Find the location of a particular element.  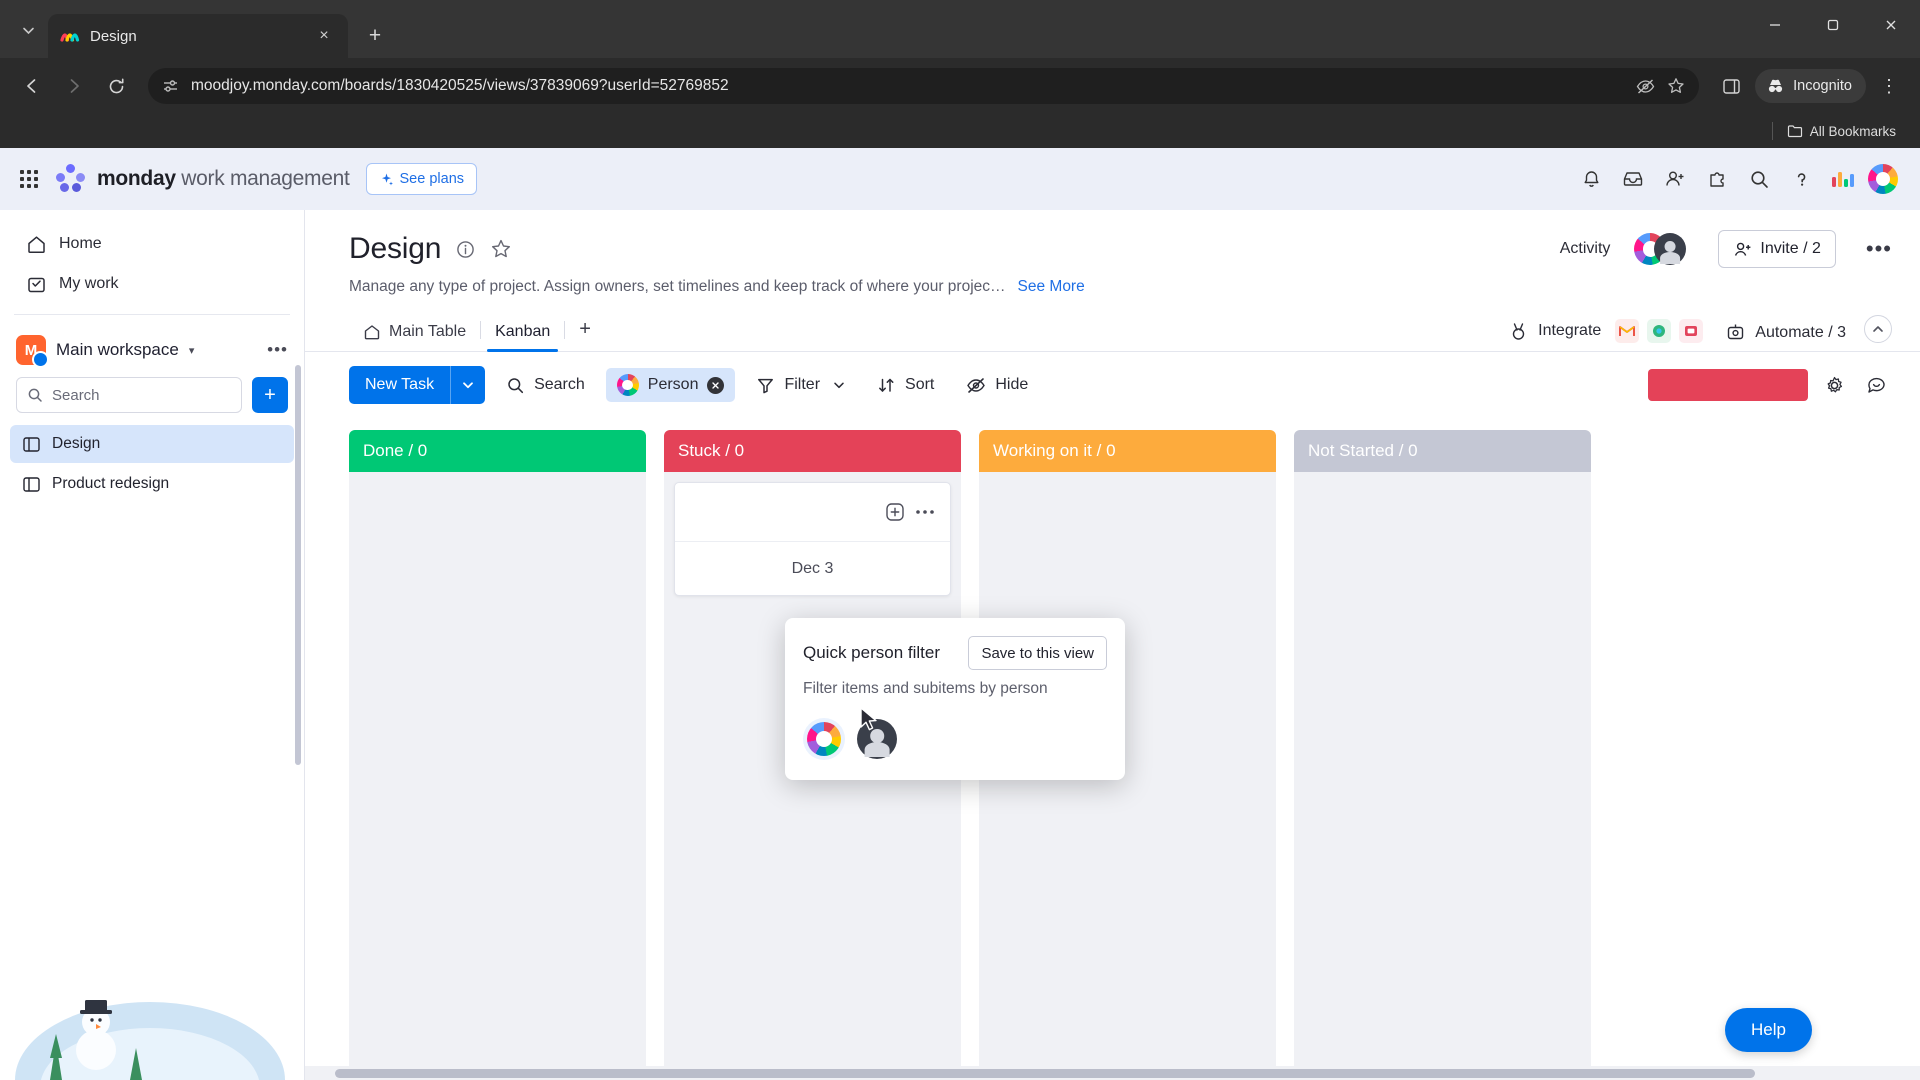

browser-tab: Design × is located at coordinates (198, 36).